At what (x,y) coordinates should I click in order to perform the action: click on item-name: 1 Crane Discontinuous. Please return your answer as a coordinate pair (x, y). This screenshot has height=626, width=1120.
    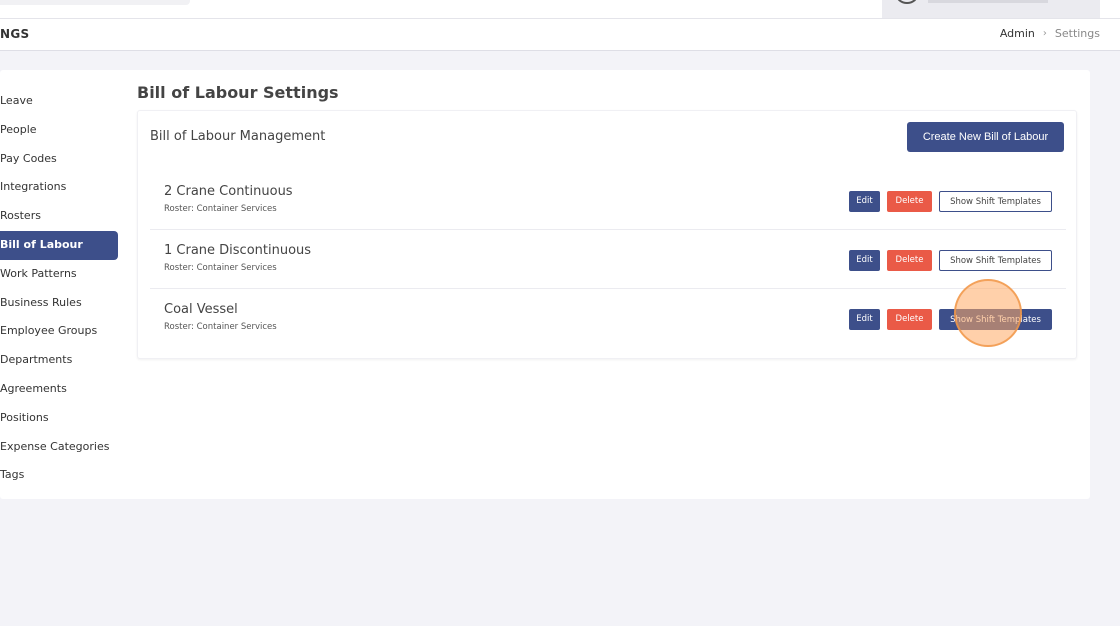
    Looking at the image, I should click on (238, 250).